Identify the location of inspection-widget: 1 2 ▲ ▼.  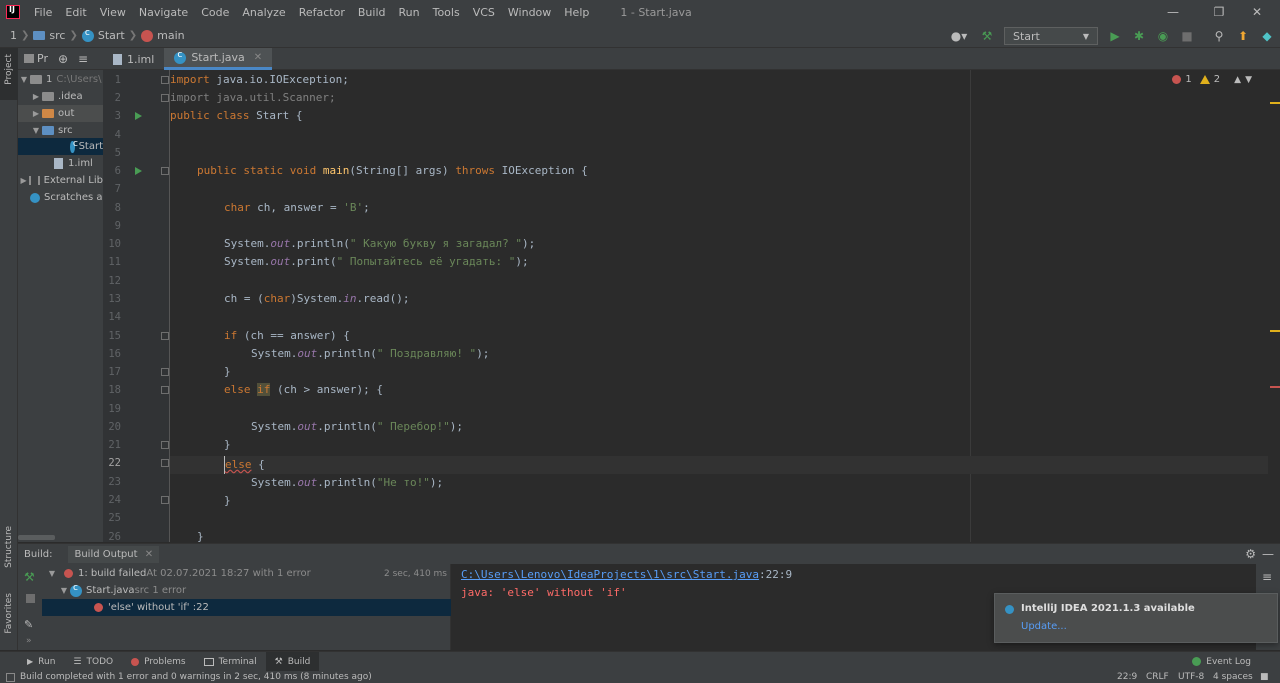
(1212, 79).